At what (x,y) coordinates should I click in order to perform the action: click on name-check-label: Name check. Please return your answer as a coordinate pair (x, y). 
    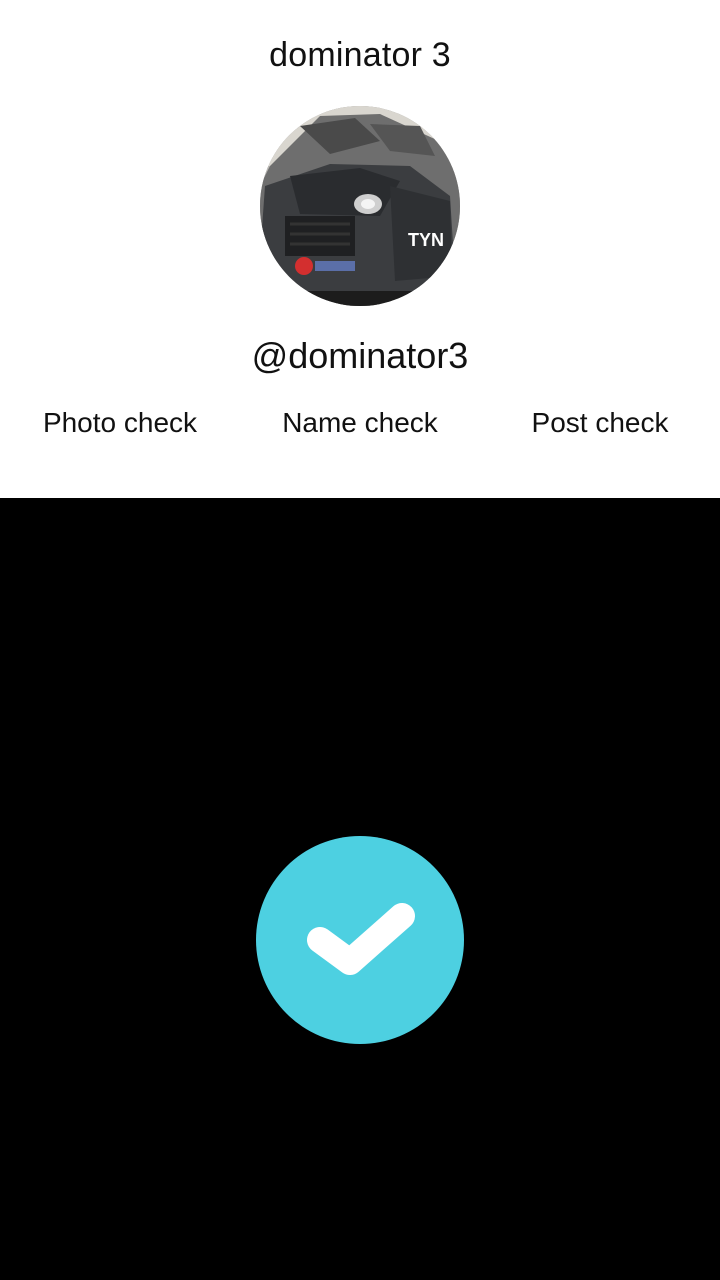
    Looking at the image, I should click on (360, 423).